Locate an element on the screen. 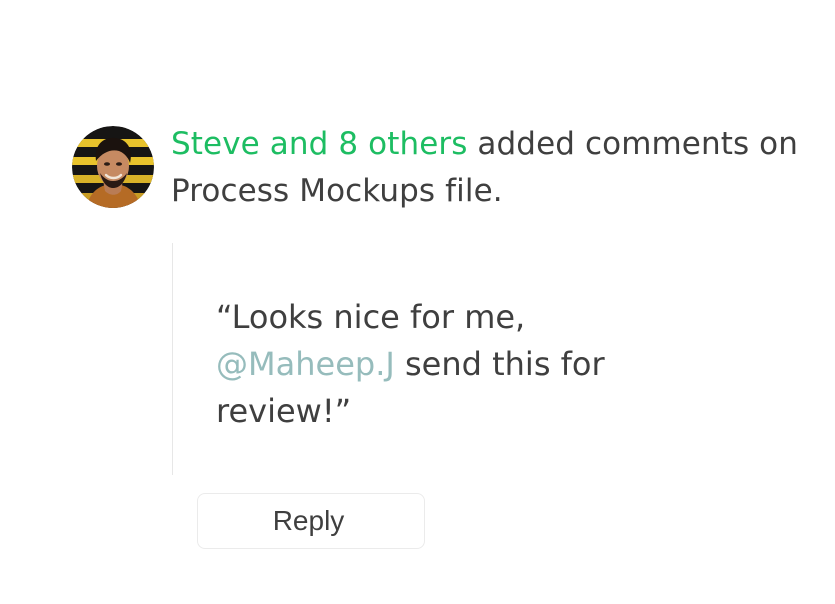 The height and width of the screenshot is (604, 835). user-mention: @Maheep.J is located at coordinates (305, 364).